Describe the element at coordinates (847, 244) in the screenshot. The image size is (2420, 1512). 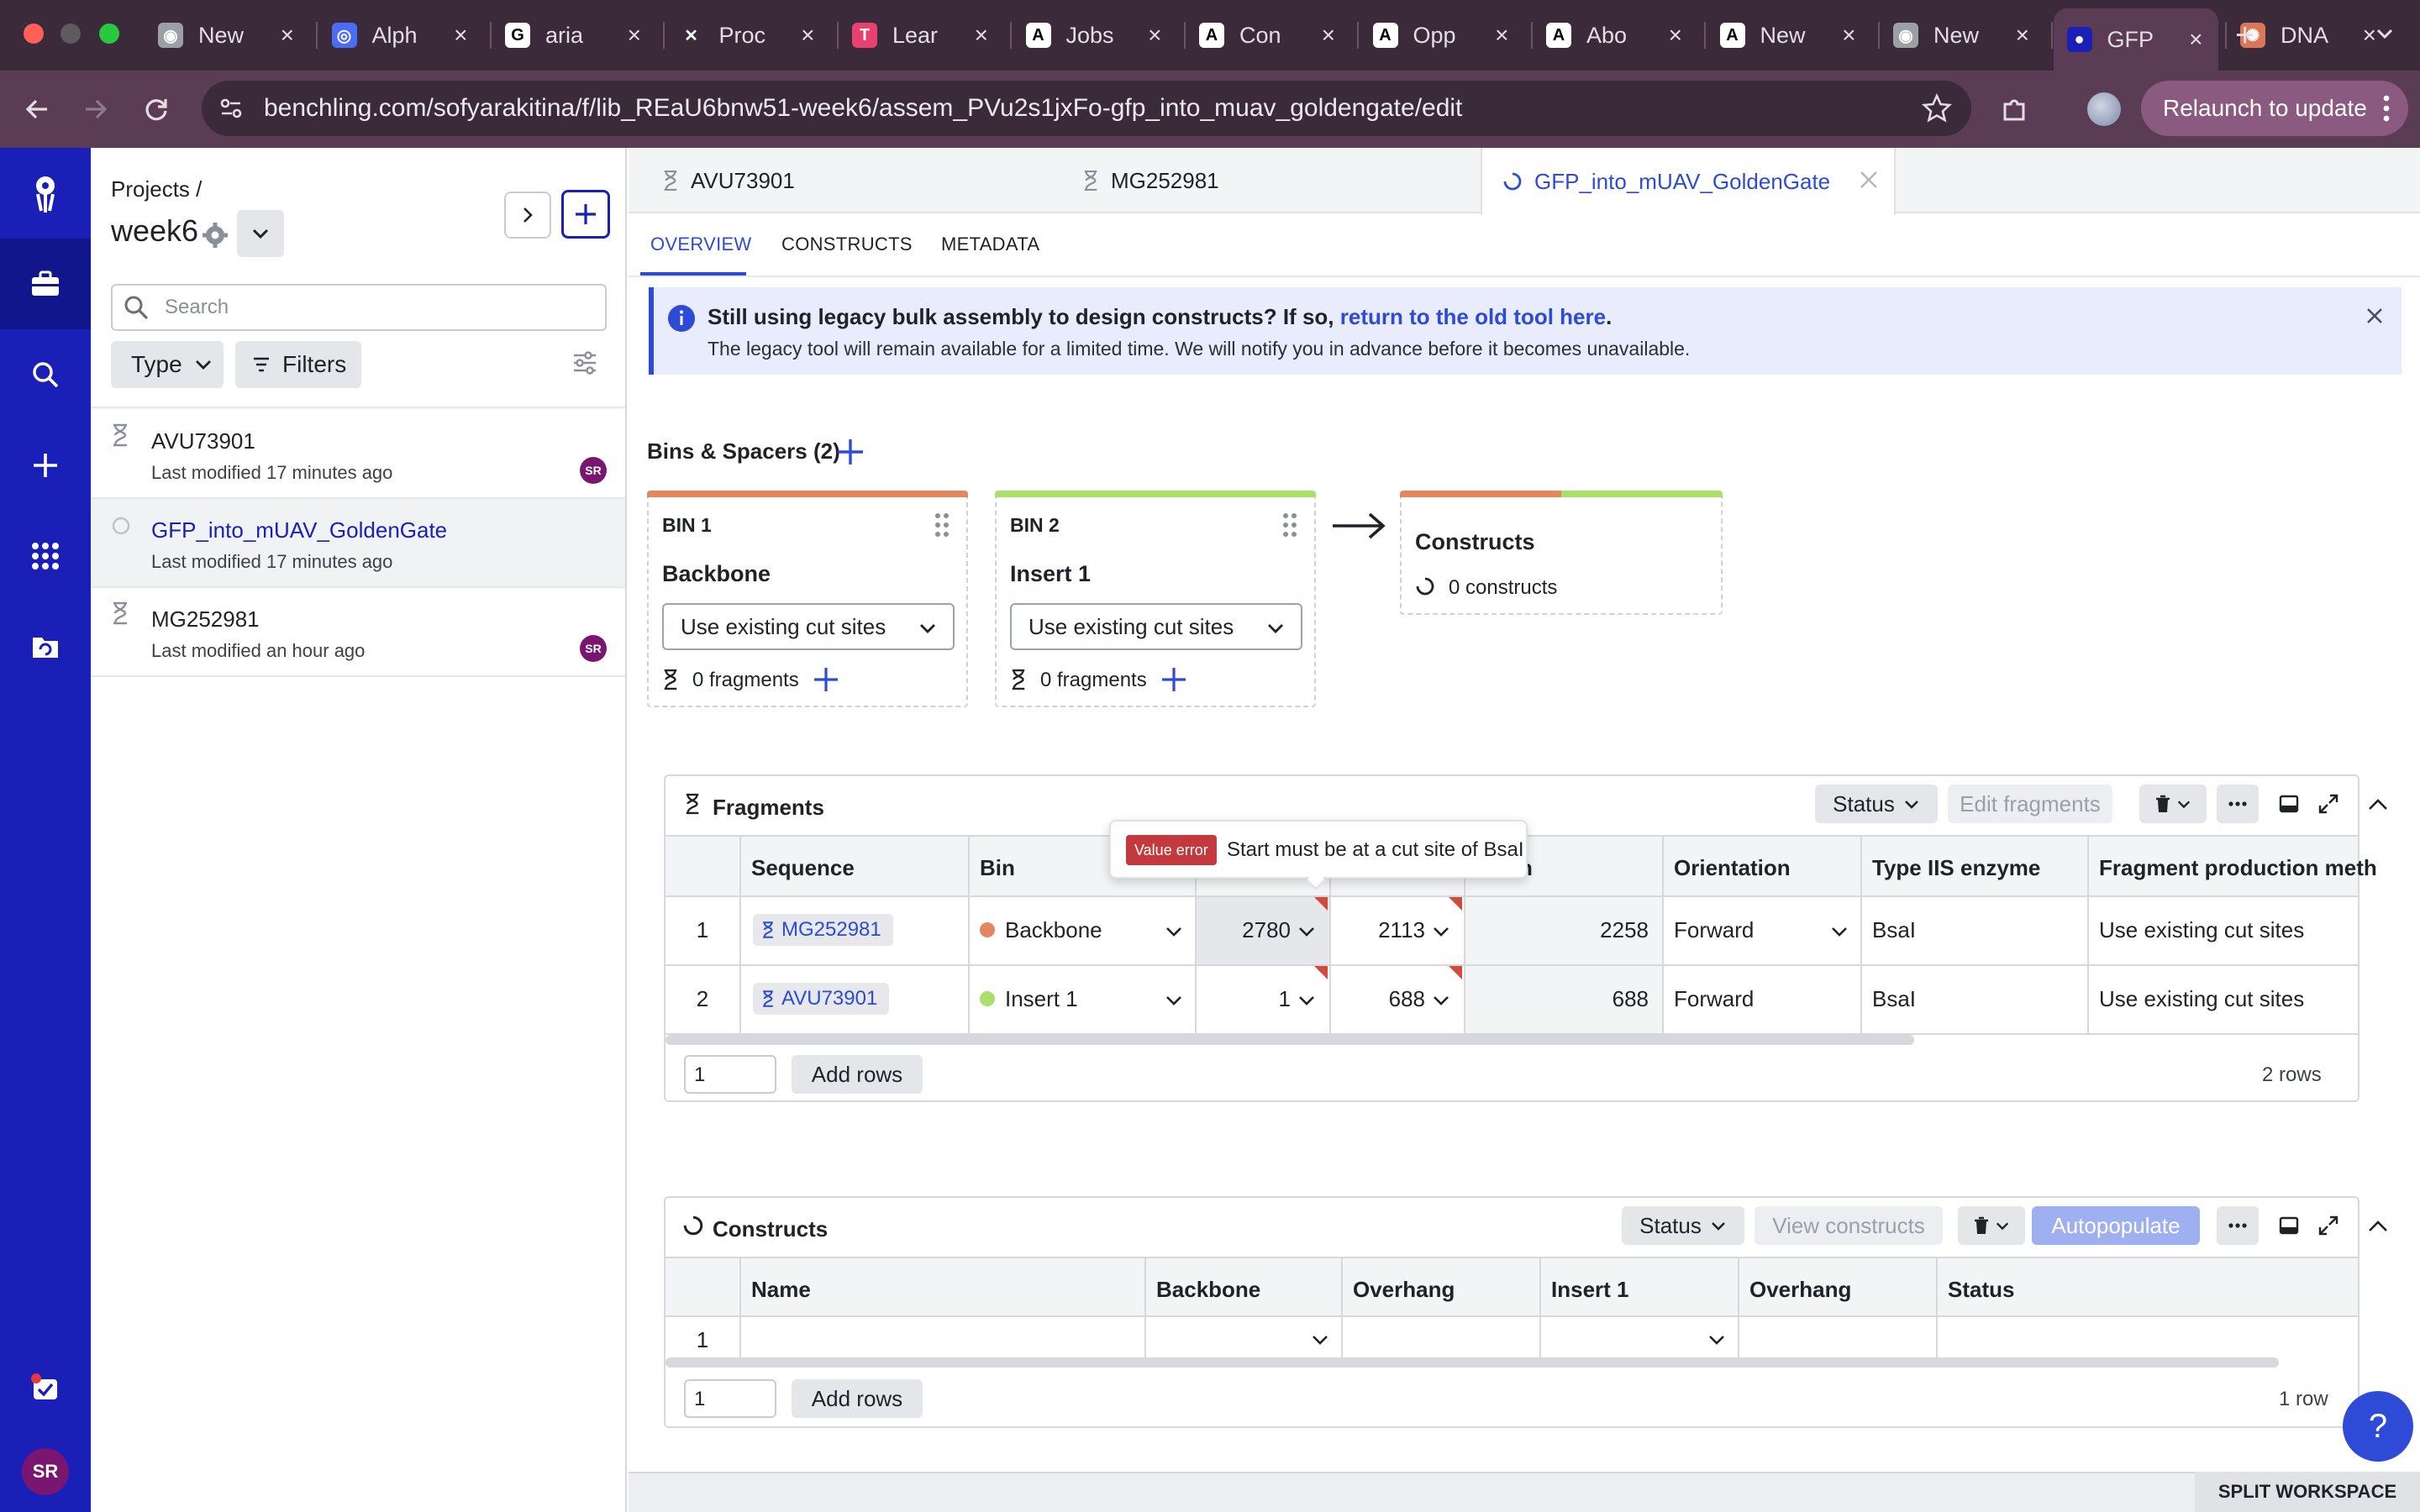
I see `subtab-constructs: CONSTRUCTS` at that location.